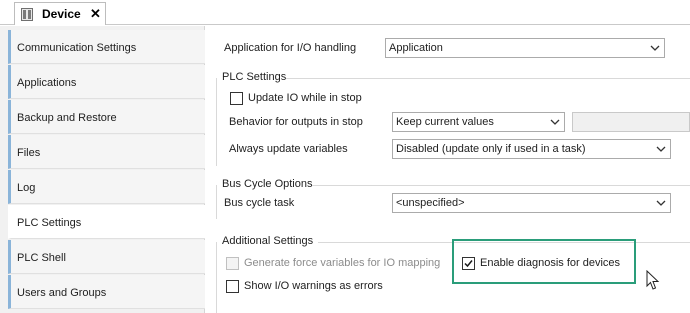  What do you see at coordinates (106, 222) in the screenshot?
I see `nav-item-plc-settings: PLC Settings` at bounding box center [106, 222].